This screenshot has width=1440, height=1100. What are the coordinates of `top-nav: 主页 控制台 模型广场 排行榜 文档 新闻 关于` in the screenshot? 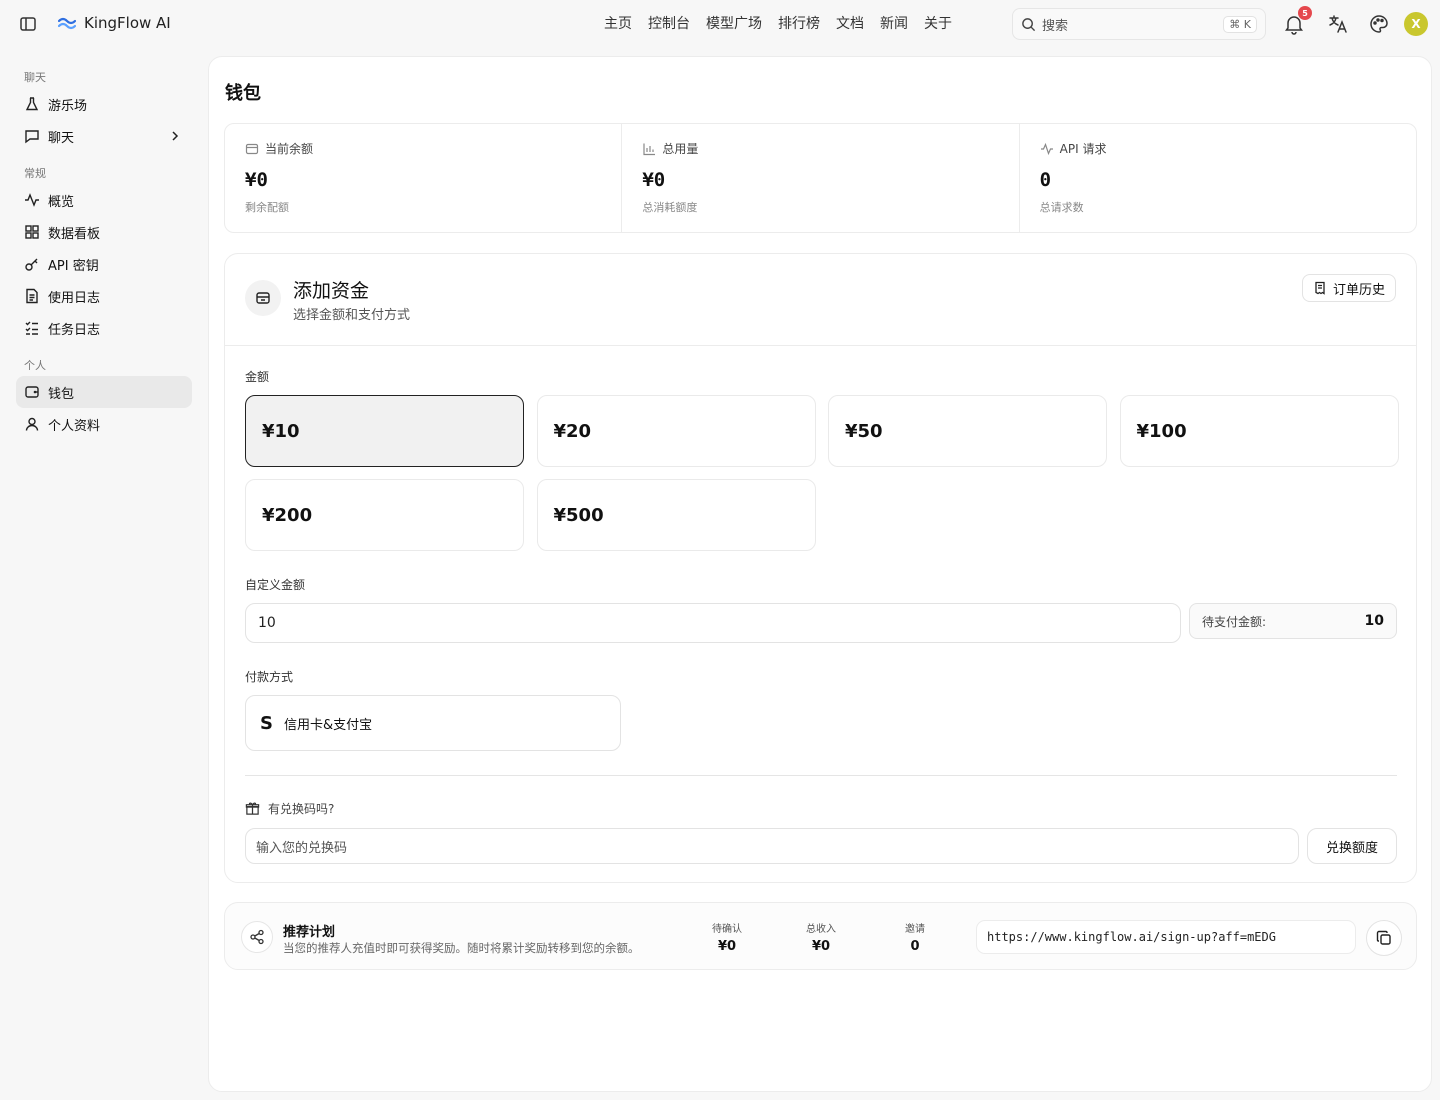 It's located at (778, 24).